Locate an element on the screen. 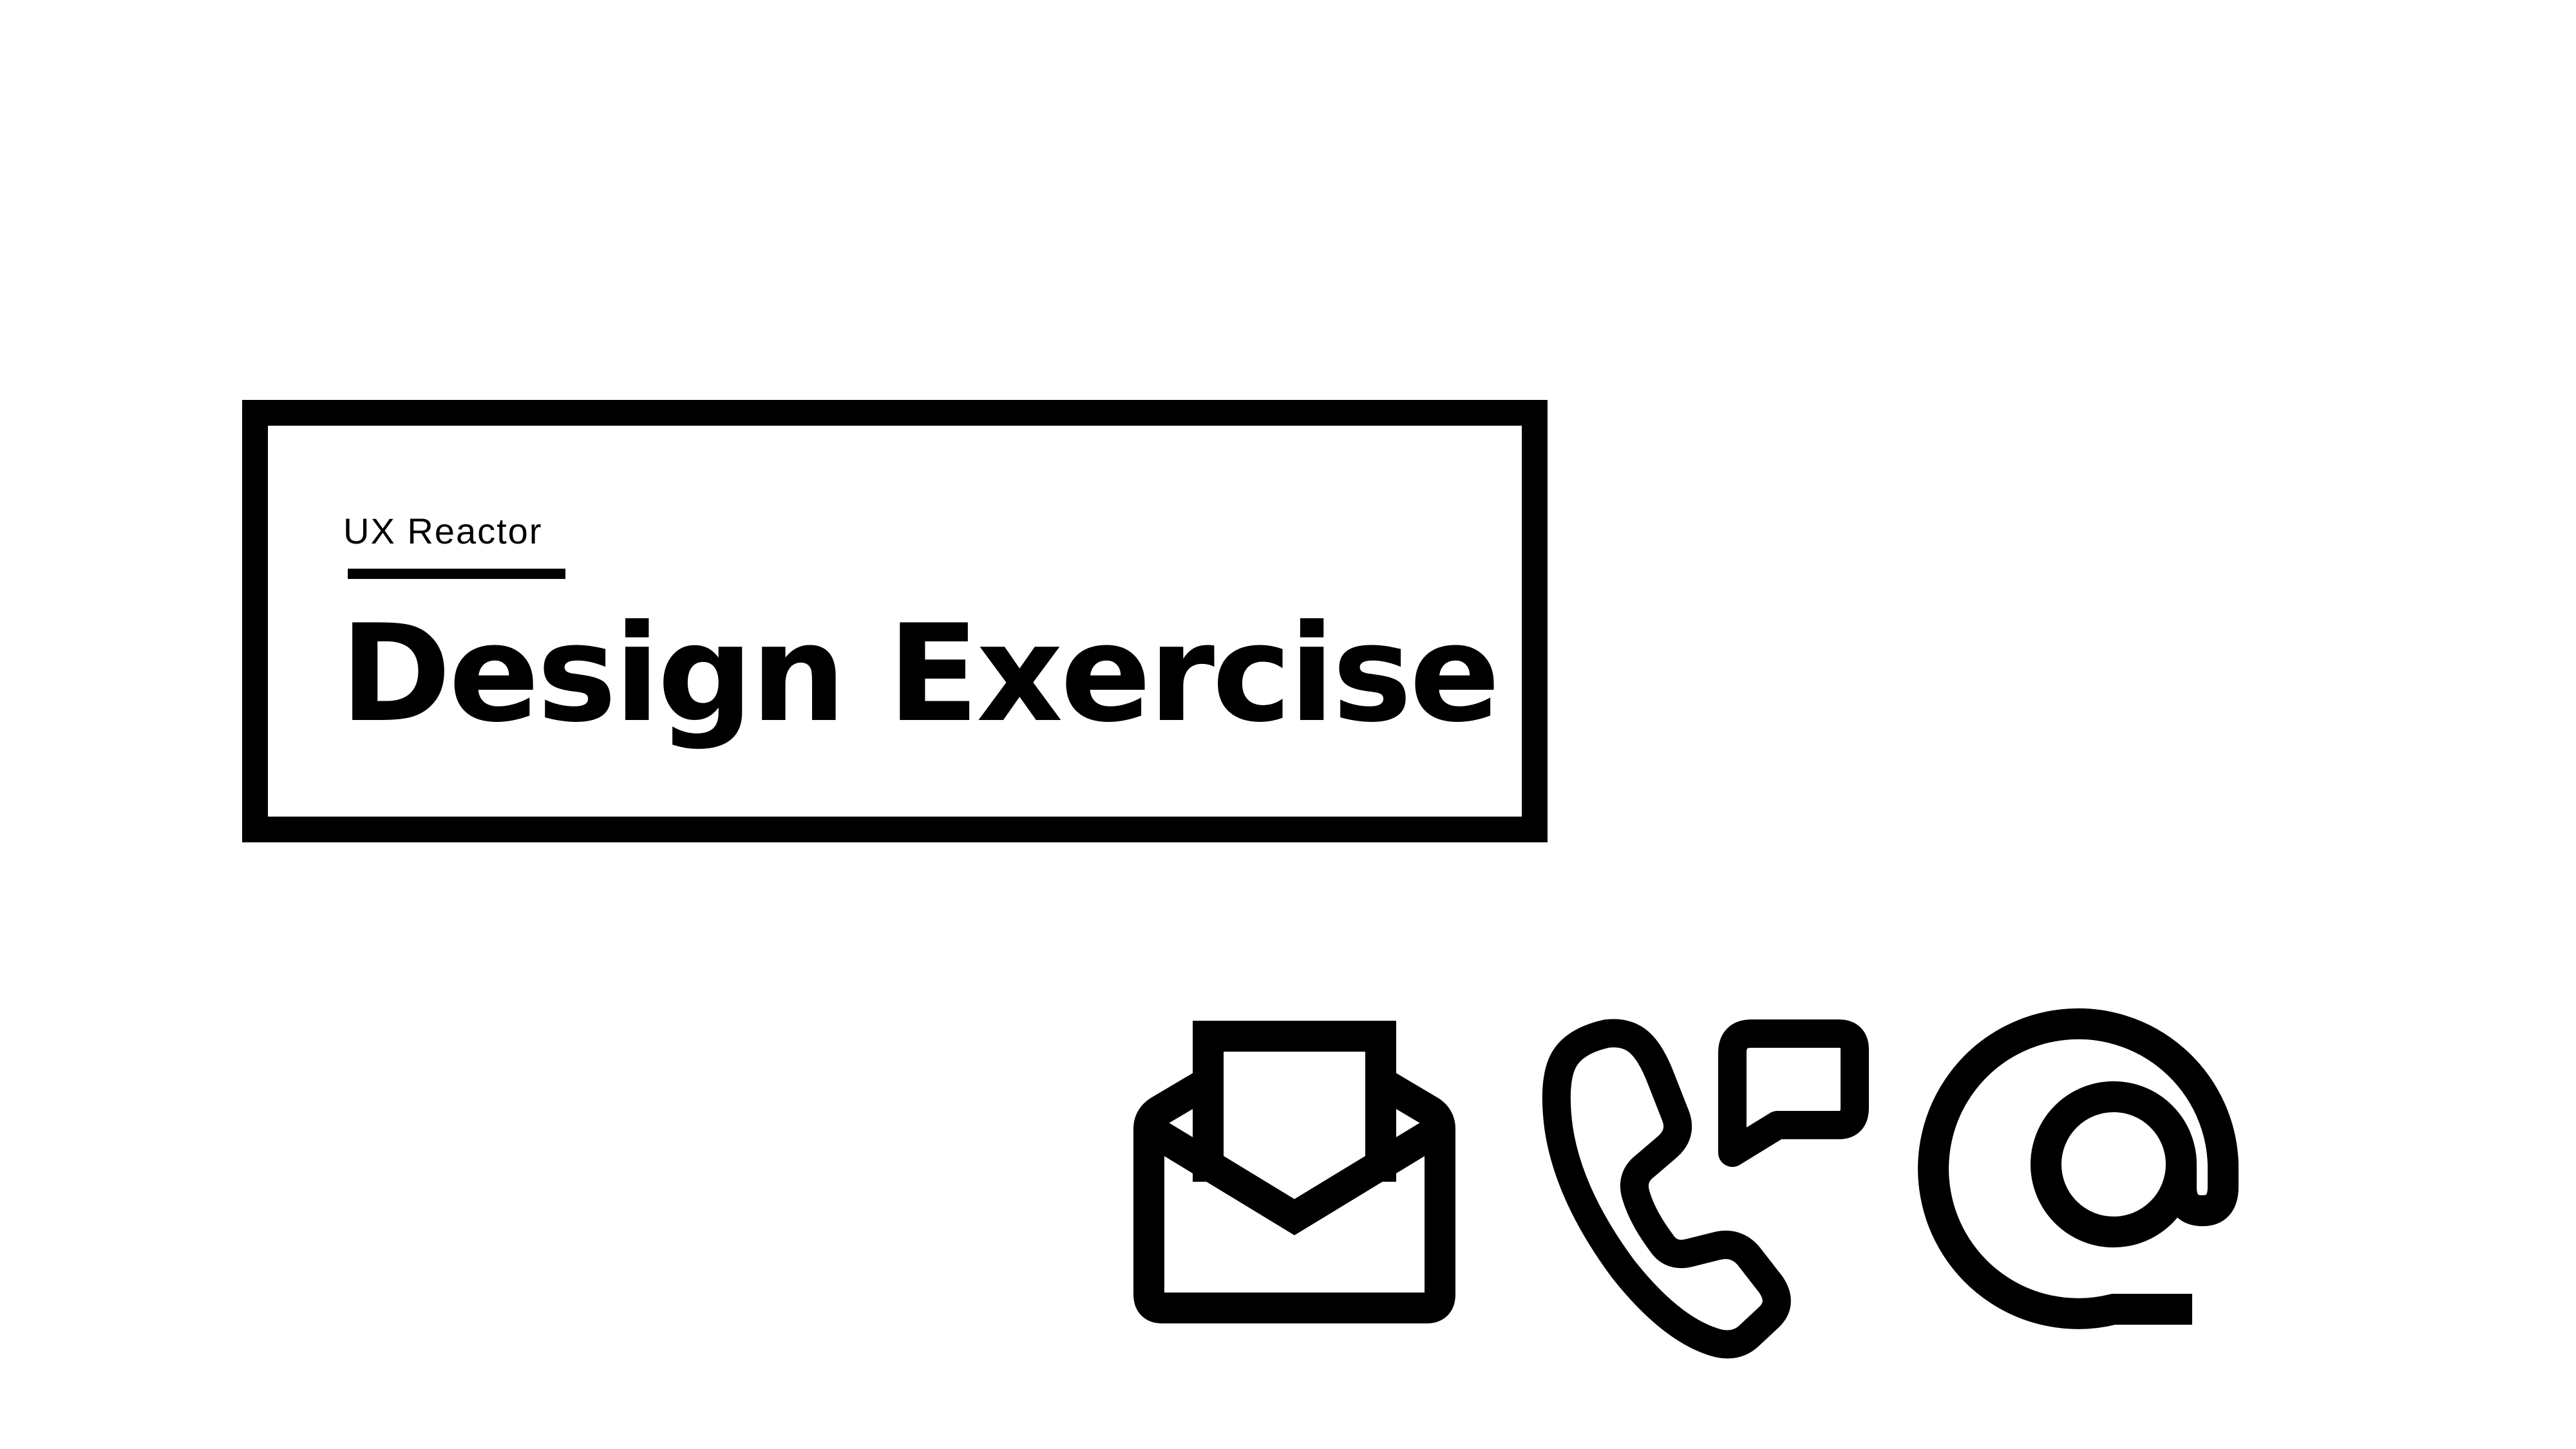  open-envelope-icon is located at coordinates (1294, 1172).